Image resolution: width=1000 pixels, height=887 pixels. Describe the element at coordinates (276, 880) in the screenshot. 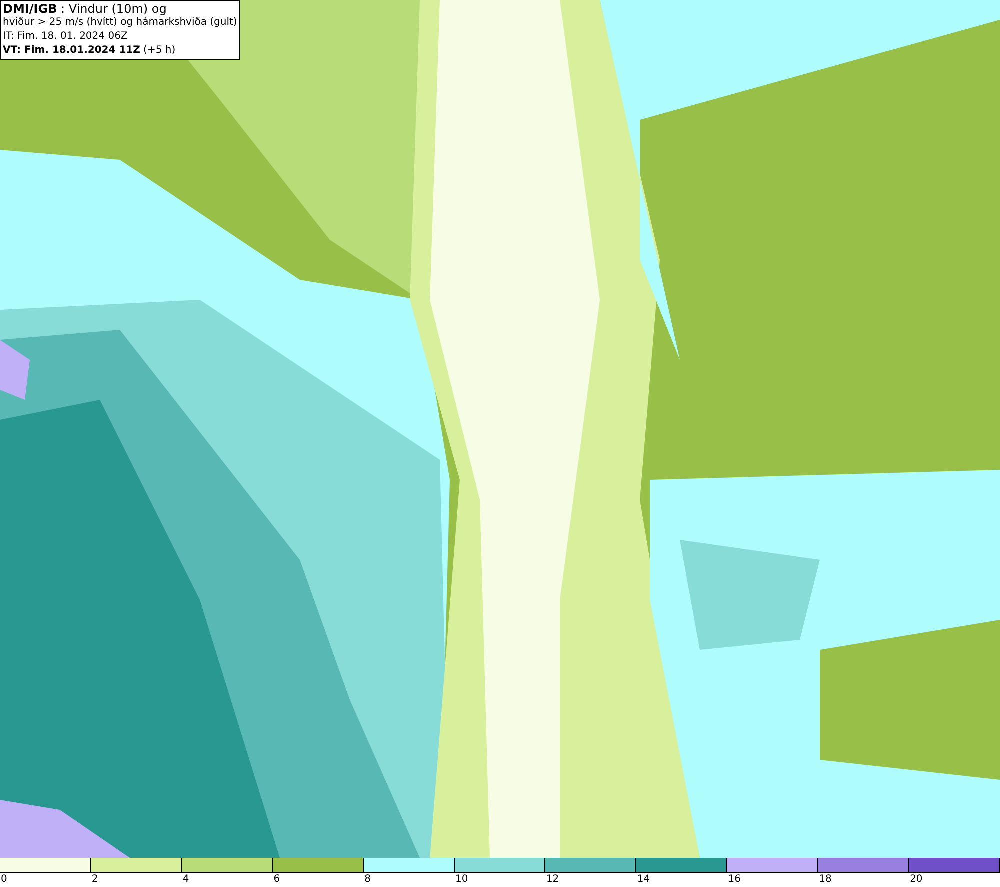

I see `scale-label: 6` at that location.